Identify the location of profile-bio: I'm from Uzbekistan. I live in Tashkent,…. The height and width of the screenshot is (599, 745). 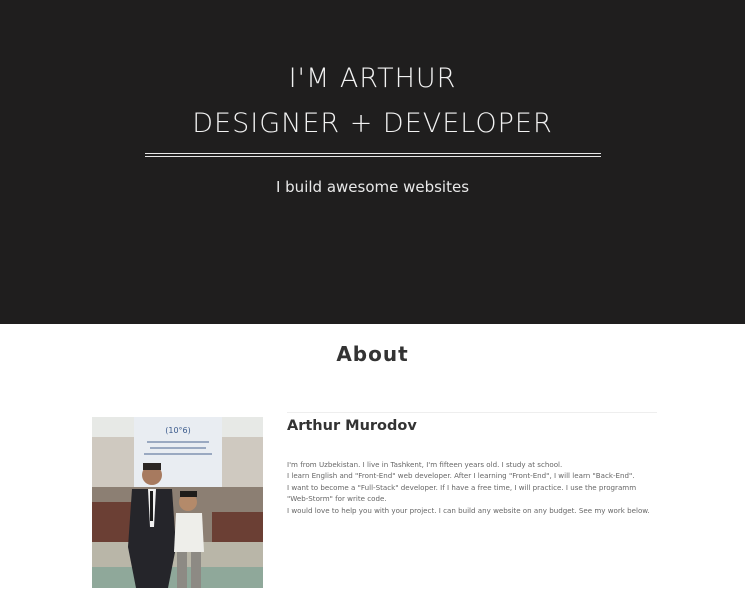
(472, 487).